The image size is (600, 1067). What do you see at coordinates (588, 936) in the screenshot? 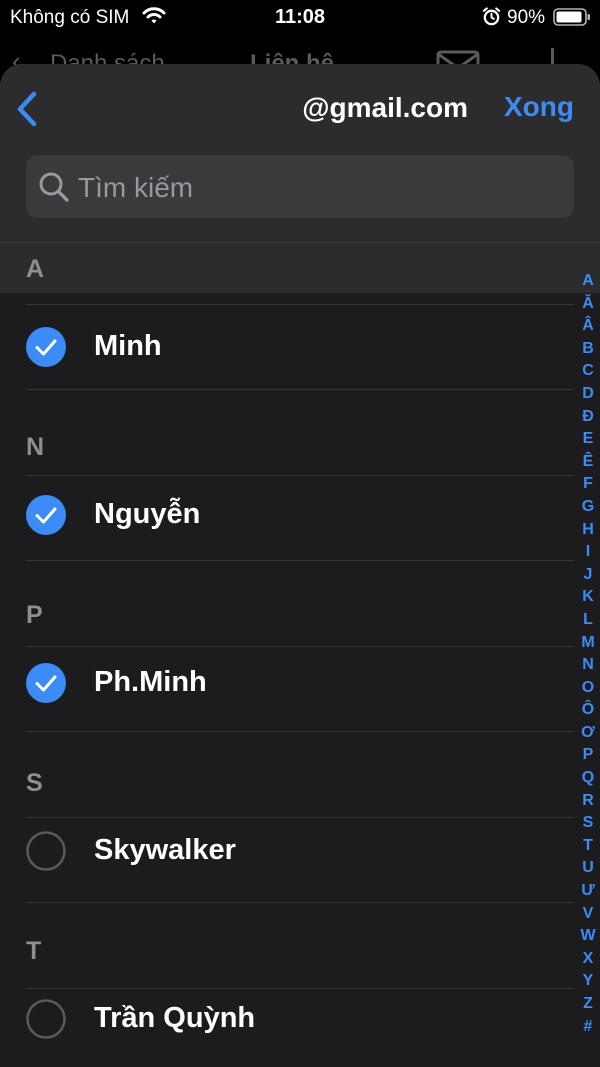
I see `index-letter: W` at bounding box center [588, 936].